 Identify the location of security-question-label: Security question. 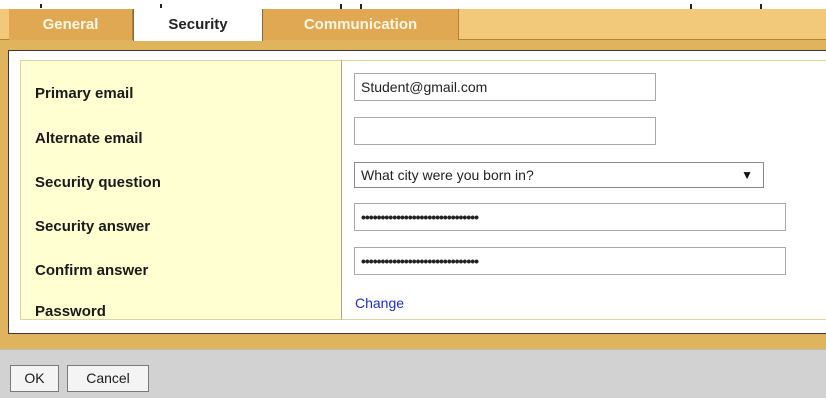
(98, 182).